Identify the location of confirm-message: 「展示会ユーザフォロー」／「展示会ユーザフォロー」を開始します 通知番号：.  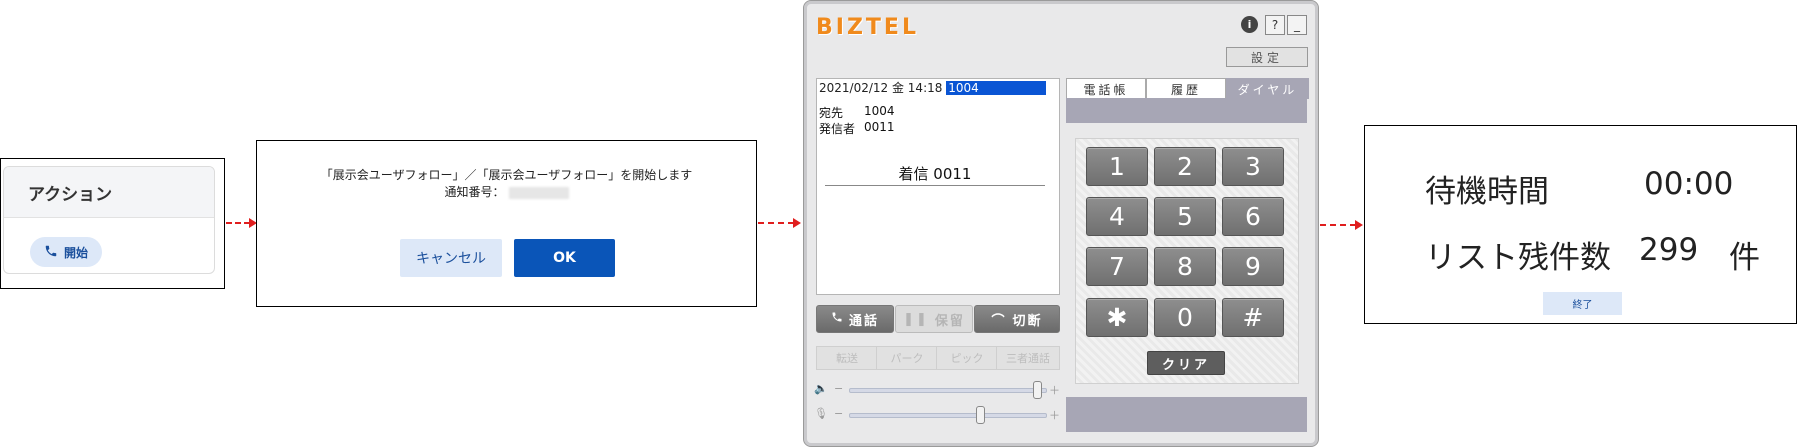
(506, 184).